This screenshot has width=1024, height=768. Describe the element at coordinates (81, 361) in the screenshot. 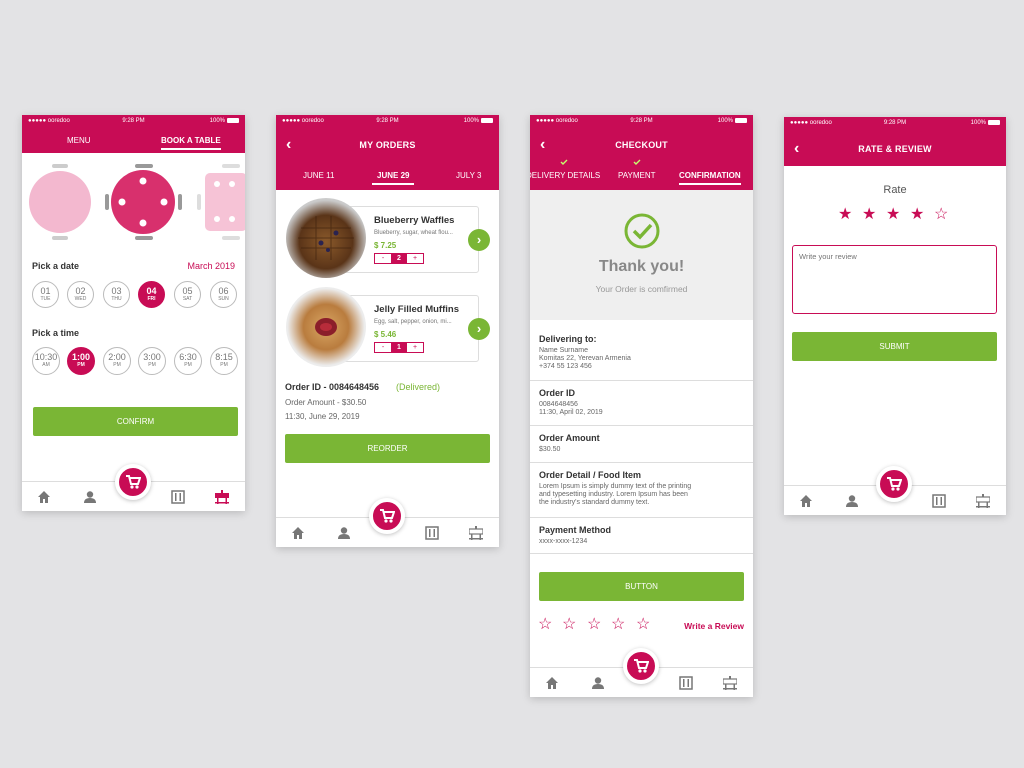

I see `time-option-selected: 1:00 PM` at that location.